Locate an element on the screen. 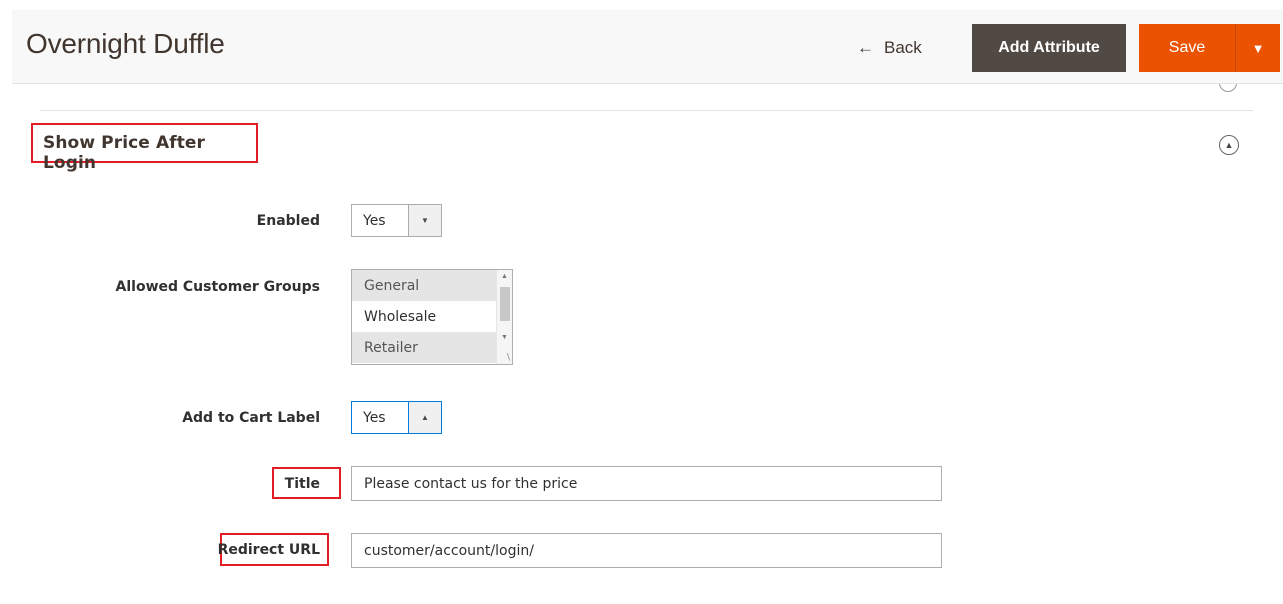 This screenshot has width=1283, height=604. add-to-cart-label-label: Add to Cart Label is located at coordinates (251, 418).